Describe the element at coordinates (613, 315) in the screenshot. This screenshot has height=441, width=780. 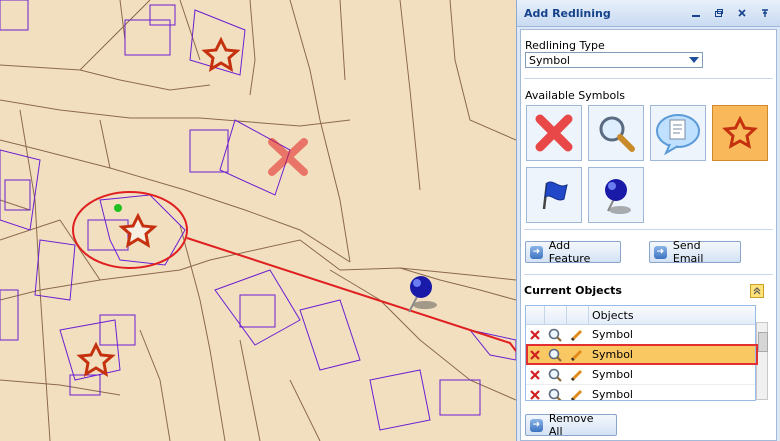
I see `objects-column-header: Objects` at that location.